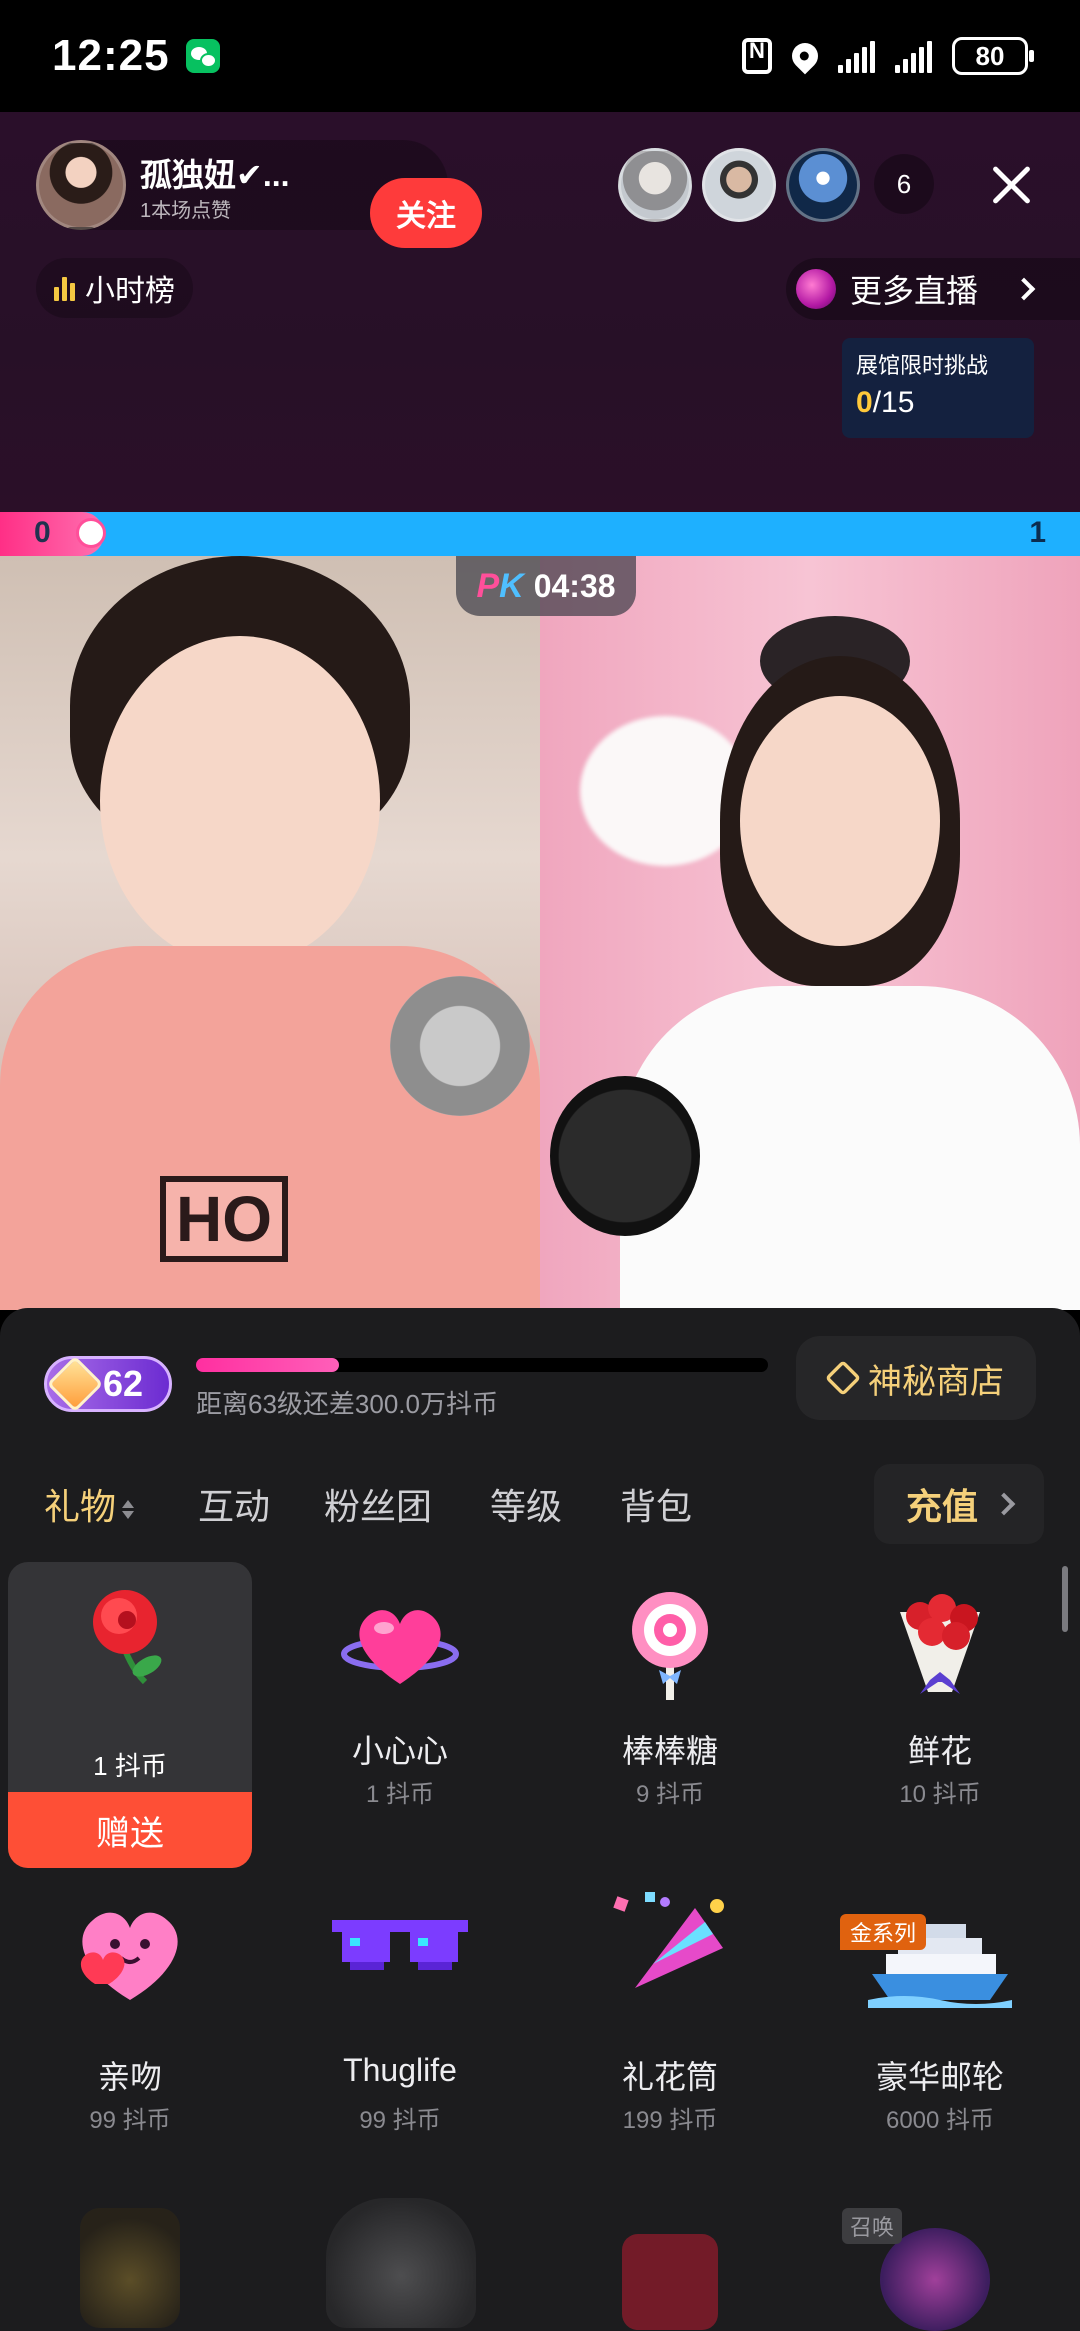 This screenshot has height=2331, width=1080. I want to click on rank-label: 小时榜, so click(130, 291).